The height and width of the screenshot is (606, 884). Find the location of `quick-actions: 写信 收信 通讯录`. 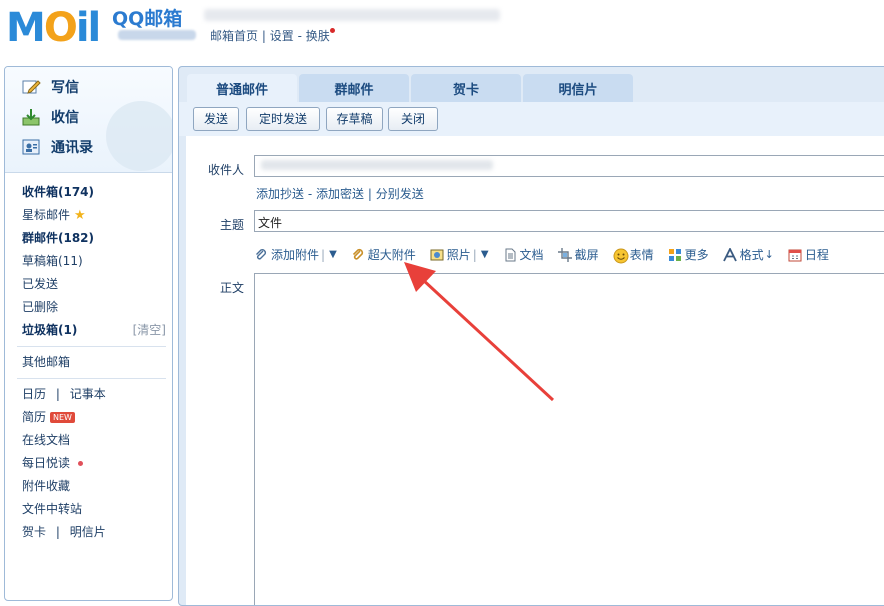

quick-actions: 写信 收信 通讯录 is located at coordinates (88, 120).